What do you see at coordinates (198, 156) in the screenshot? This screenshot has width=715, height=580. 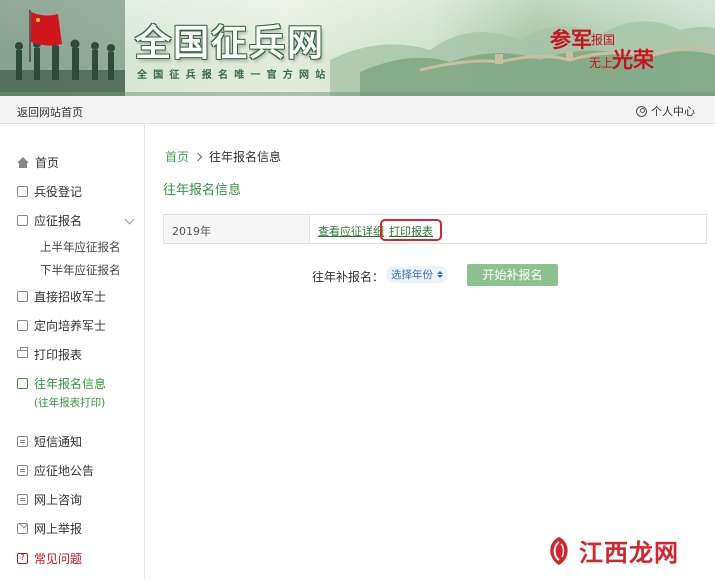 I see `chevron-right-icon` at bounding box center [198, 156].